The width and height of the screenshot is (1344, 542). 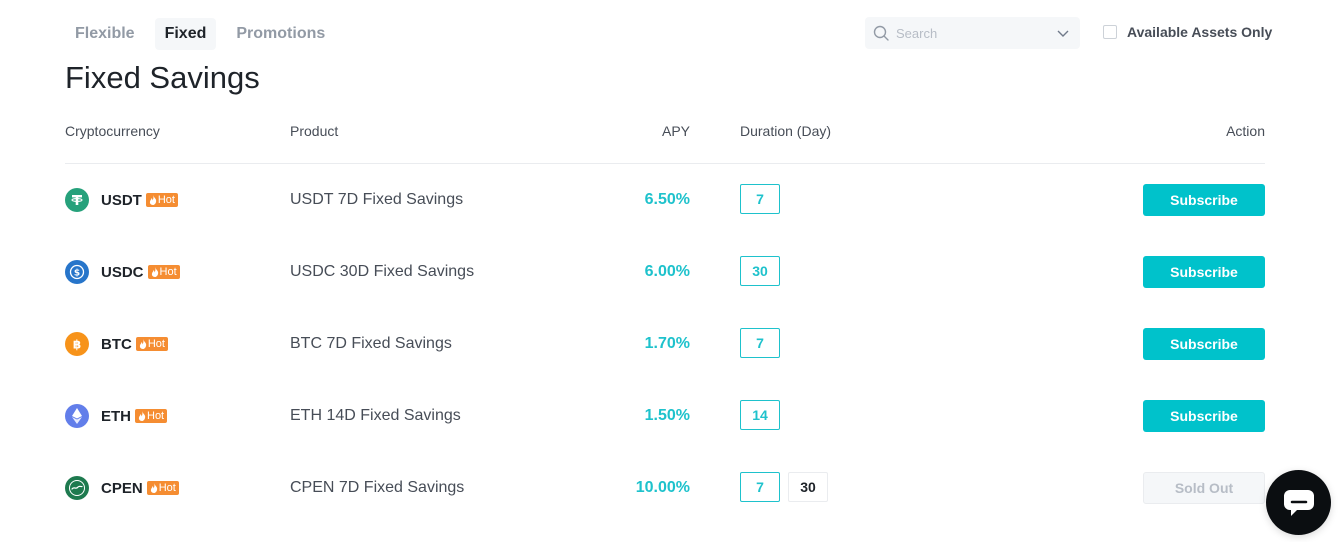 What do you see at coordinates (77, 488) in the screenshot?
I see `cpen-icon` at bounding box center [77, 488].